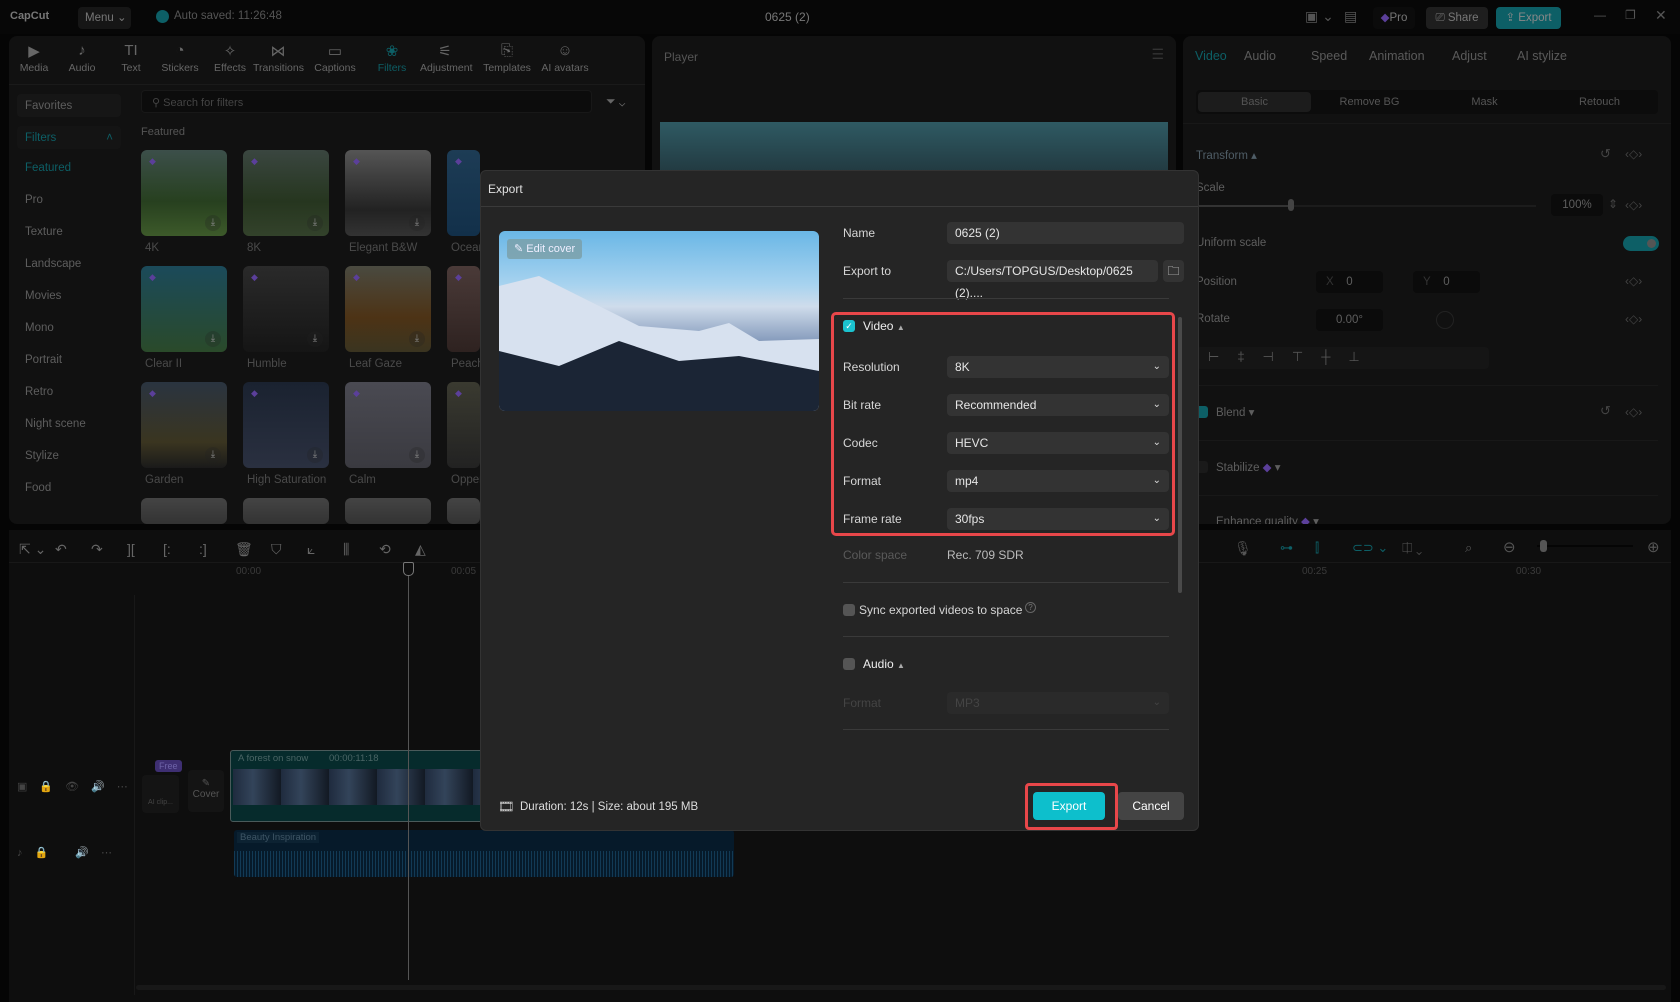  What do you see at coordinates (1260, 56) in the screenshot?
I see `inspector-tab: Audio` at bounding box center [1260, 56].